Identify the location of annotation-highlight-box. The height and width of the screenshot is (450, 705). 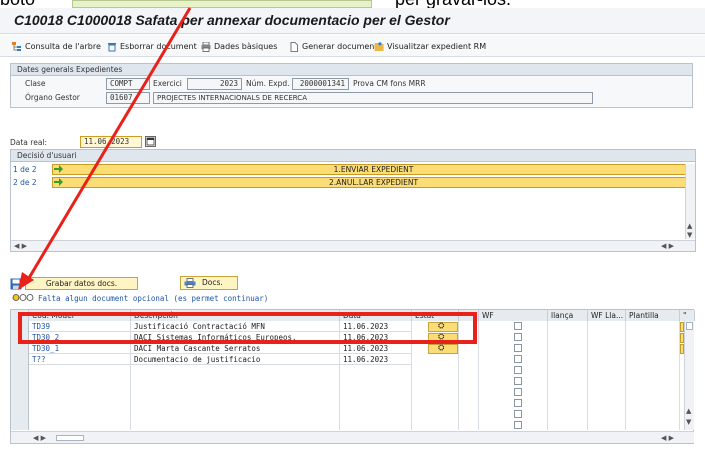
(247, 328).